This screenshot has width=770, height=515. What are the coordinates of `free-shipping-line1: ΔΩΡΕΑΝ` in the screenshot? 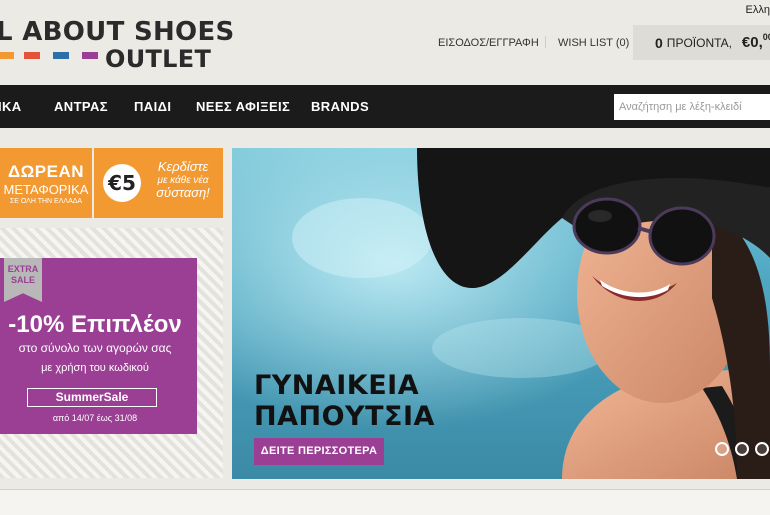 It's located at (46, 171).